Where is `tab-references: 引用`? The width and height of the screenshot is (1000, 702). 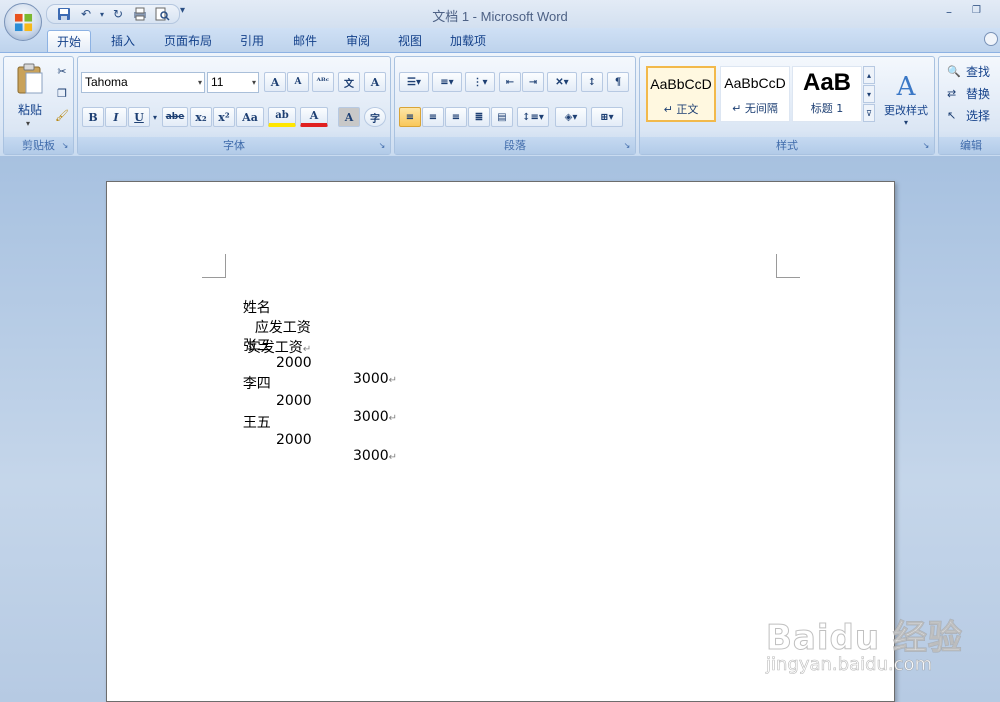 tab-references: 引用 is located at coordinates (252, 41).